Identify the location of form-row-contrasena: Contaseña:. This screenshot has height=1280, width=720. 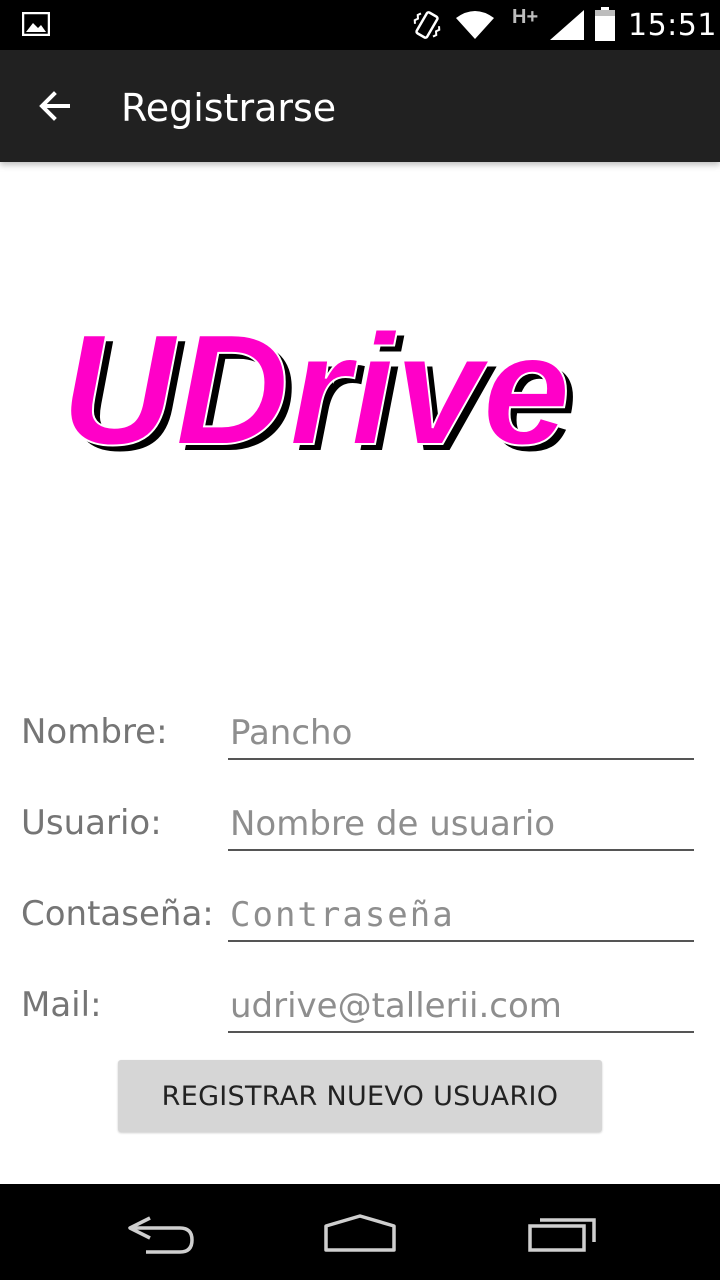
(360, 922).